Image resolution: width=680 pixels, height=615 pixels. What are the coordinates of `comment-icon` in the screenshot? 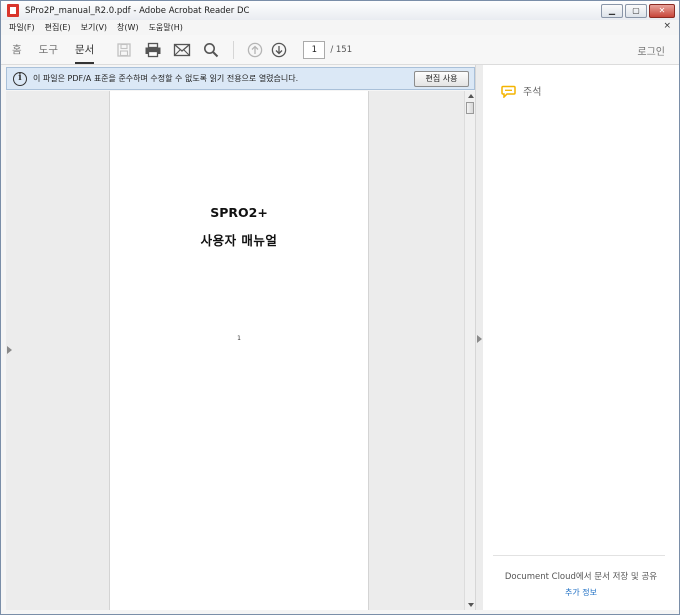 It's located at (508, 92).